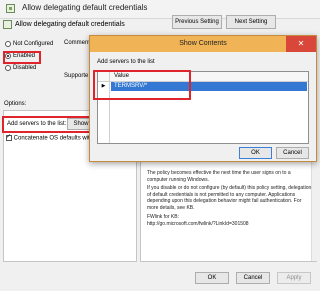  What do you see at coordinates (126, 62) in the screenshot?
I see `dialog-heading: Add servers to the list` at bounding box center [126, 62].